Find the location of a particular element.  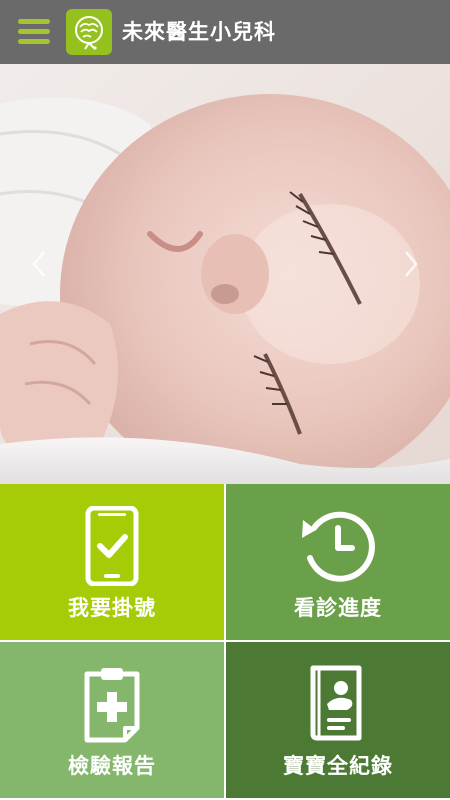

chevron-left-icon is located at coordinates (39, 264).